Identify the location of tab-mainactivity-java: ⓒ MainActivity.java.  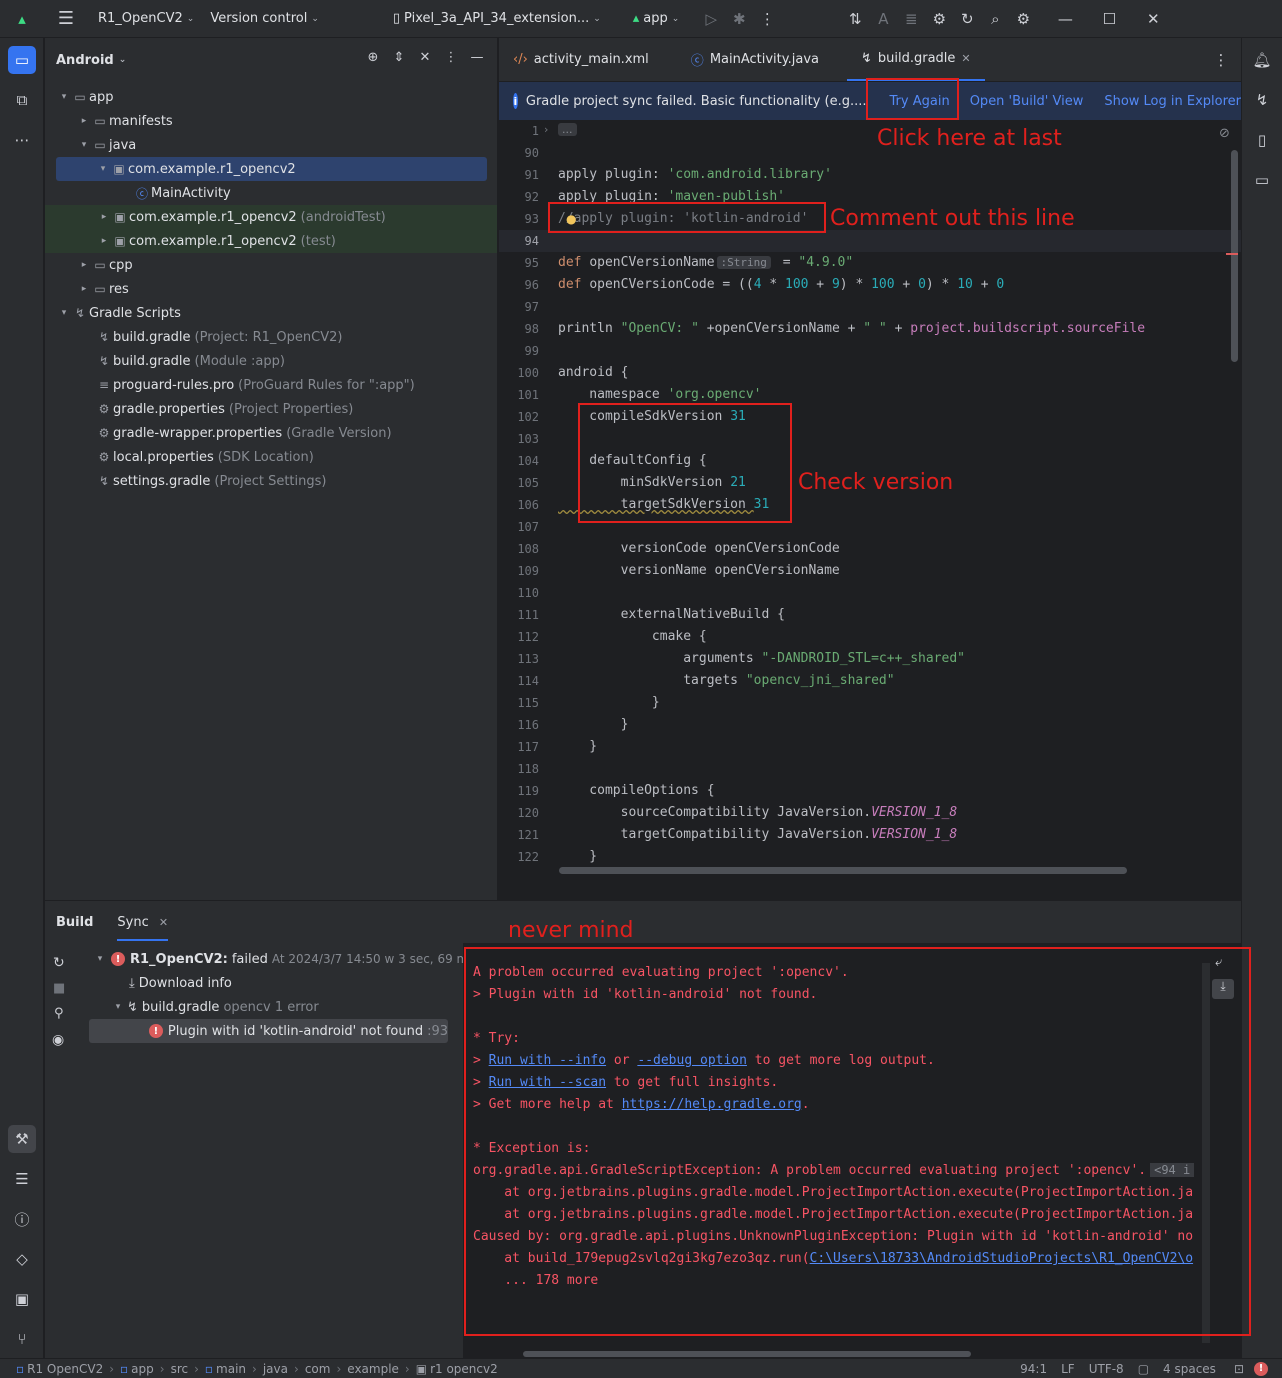
(755, 59).